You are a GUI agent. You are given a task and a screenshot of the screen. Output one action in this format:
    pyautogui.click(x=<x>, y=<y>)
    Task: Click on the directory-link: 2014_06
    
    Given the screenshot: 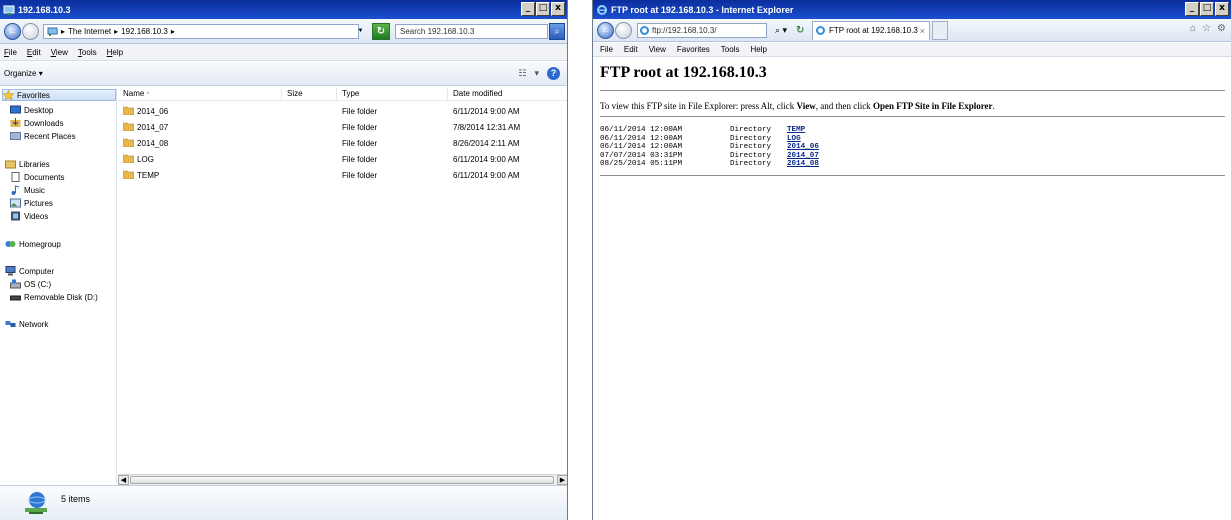 What is the action you would take?
    pyautogui.click(x=803, y=147)
    